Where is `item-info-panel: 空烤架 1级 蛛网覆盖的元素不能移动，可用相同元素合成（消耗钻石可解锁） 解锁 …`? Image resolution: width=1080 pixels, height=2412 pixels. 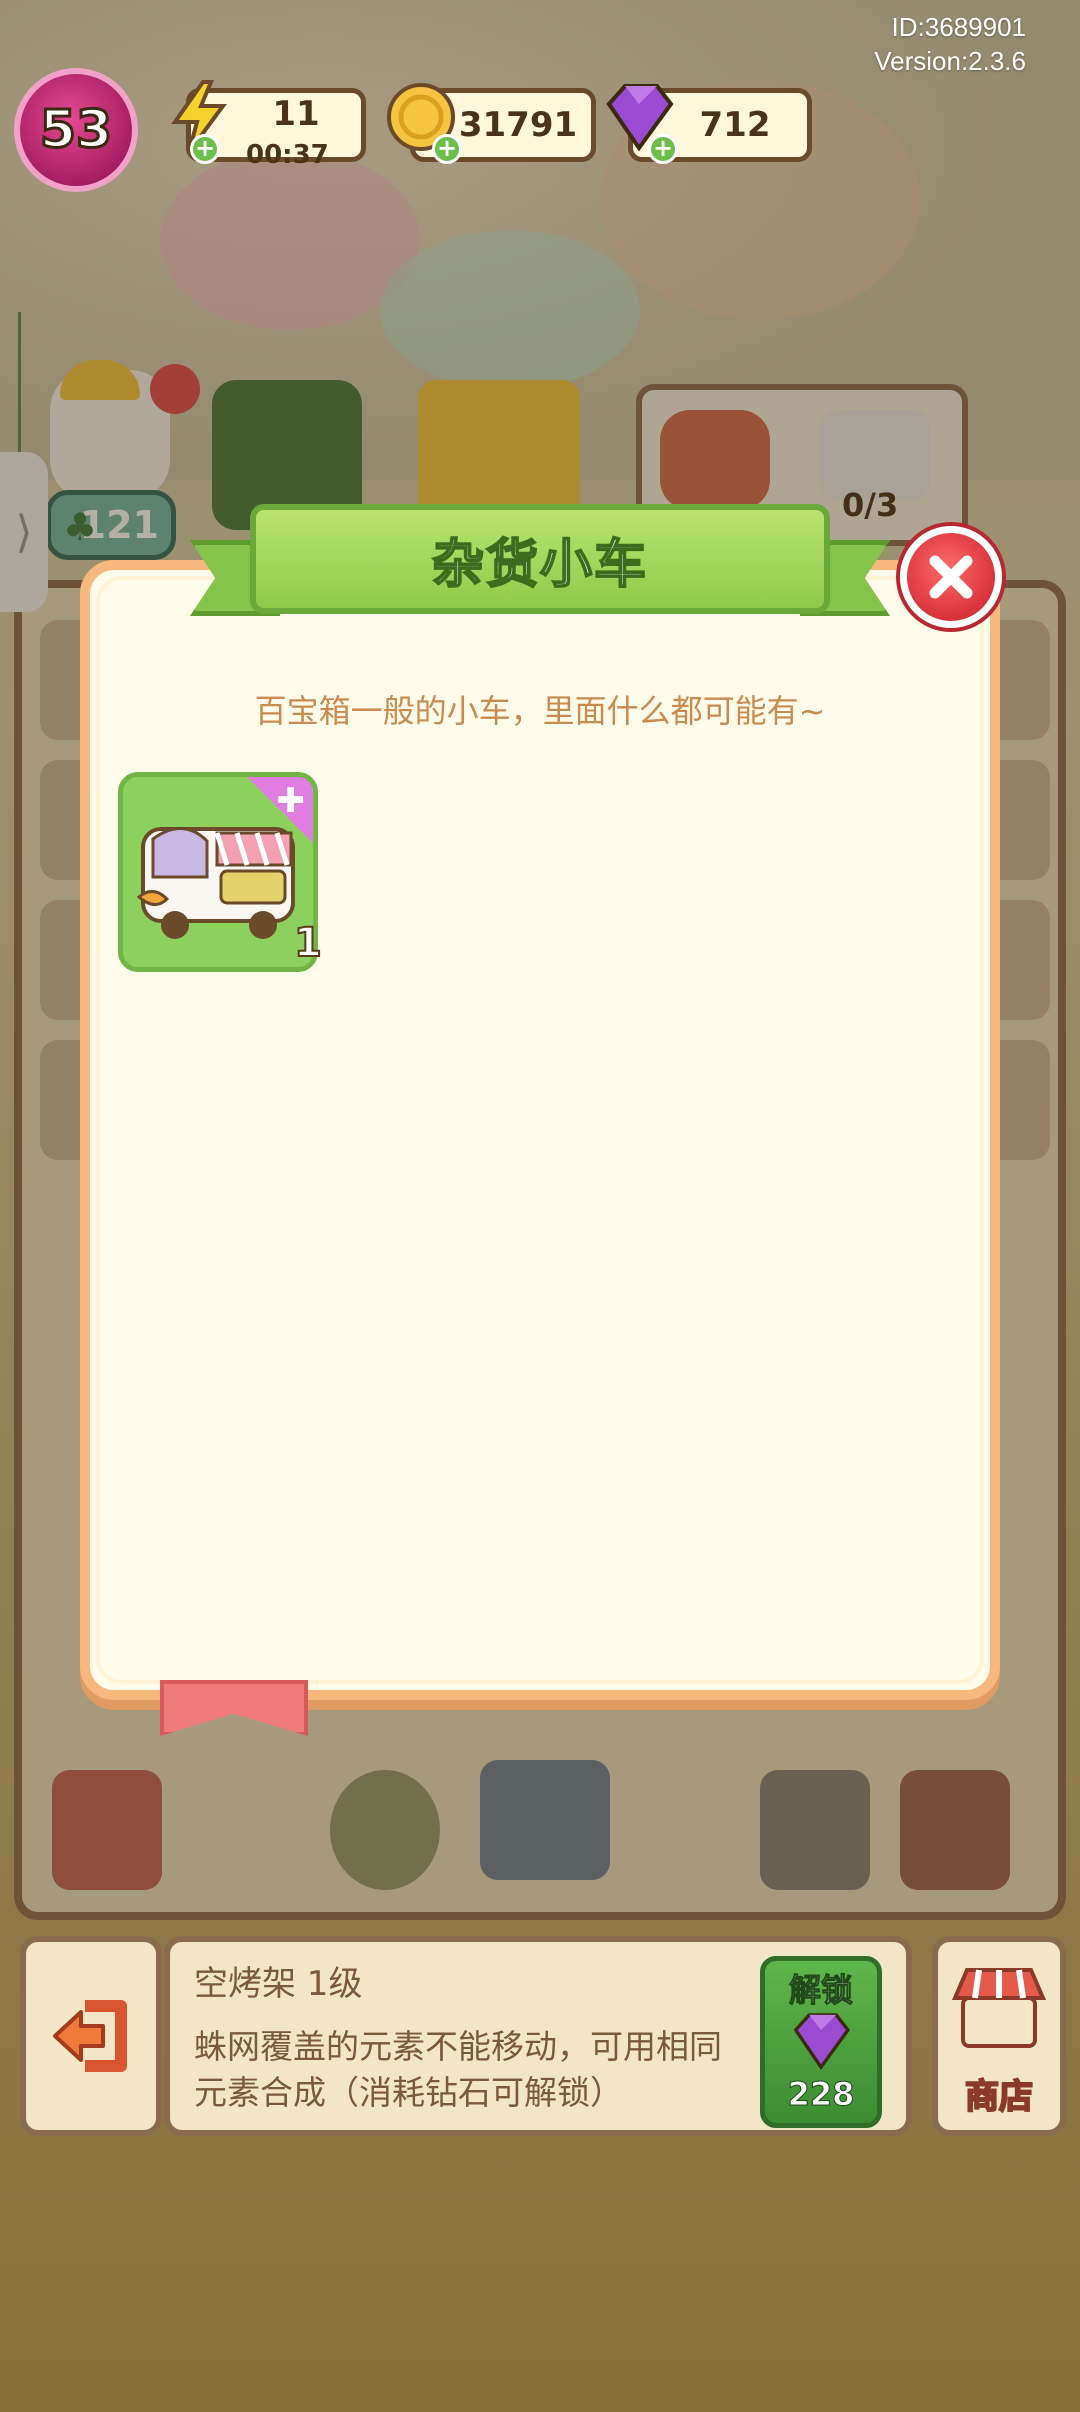
item-info-panel: 空烤架 1级 蛛网覆盖的元素不能移动，可用相同元素合成（消耗钻石可解锁） 解锁 … is located at coordinates (538, 2036).